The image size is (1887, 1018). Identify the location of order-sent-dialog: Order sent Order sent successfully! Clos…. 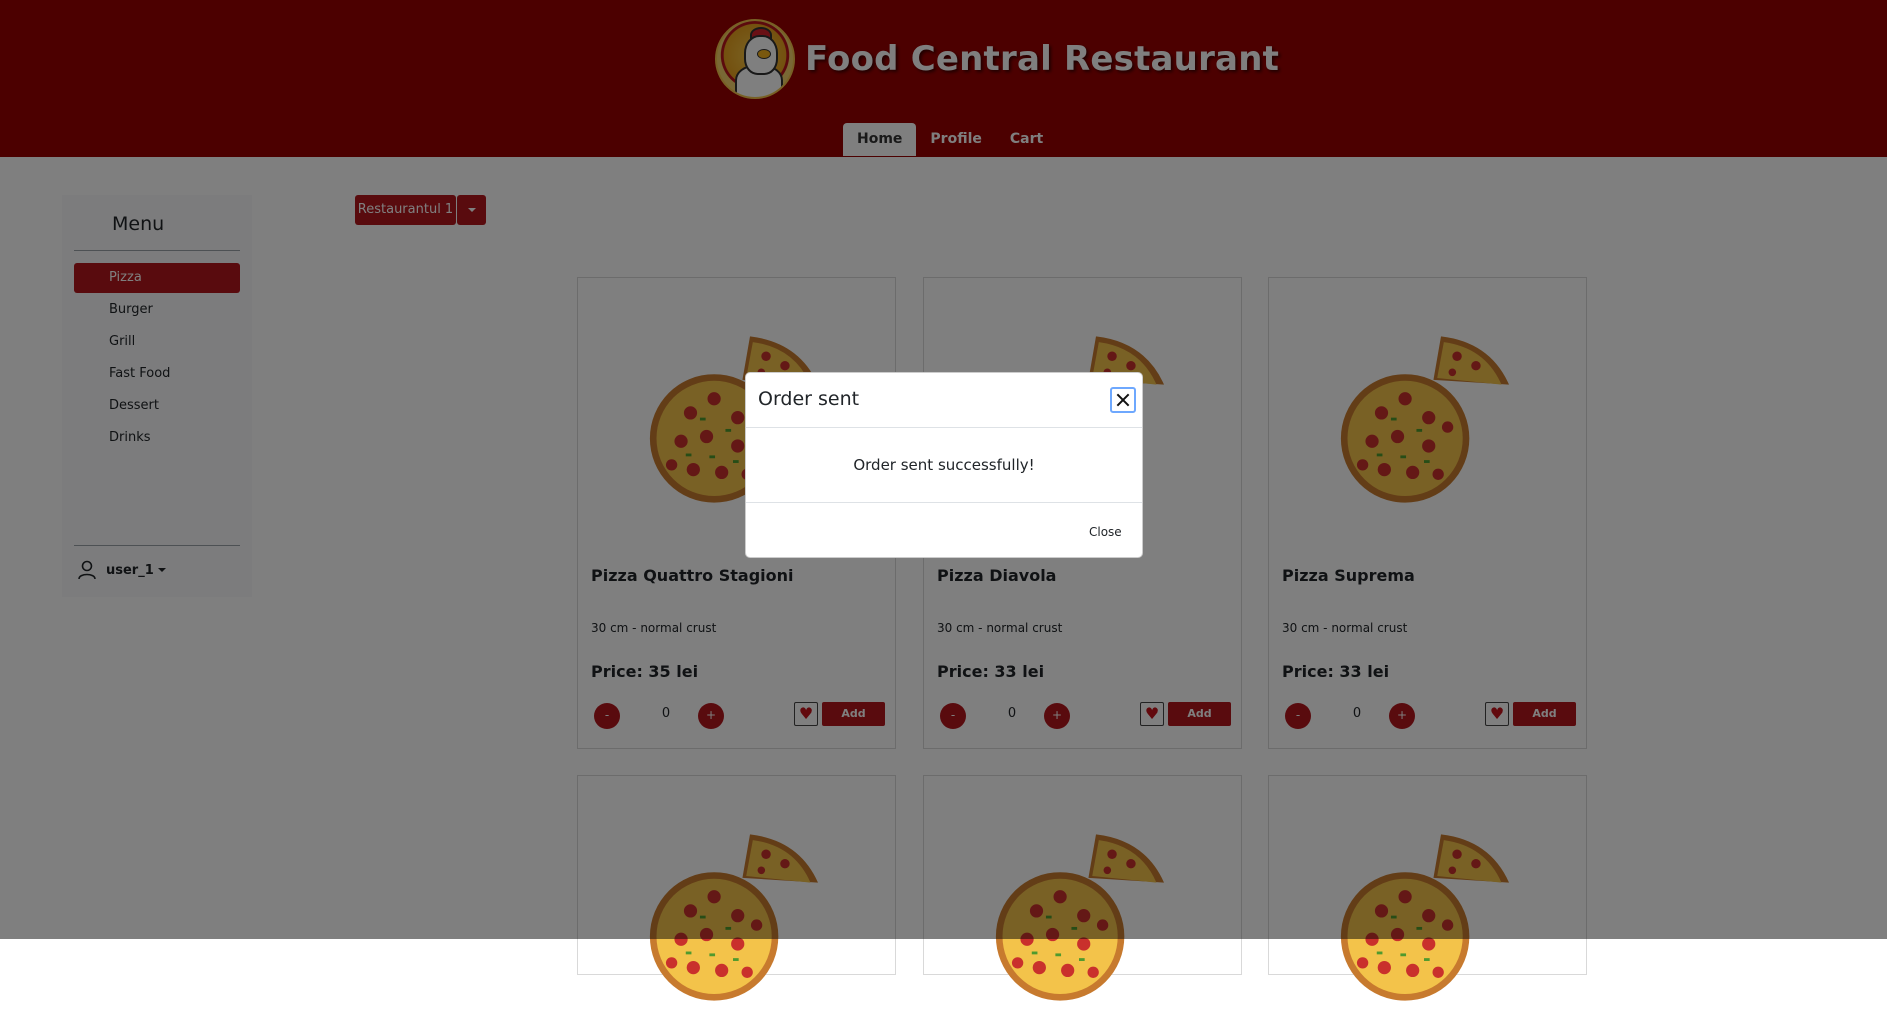
(944, 465).